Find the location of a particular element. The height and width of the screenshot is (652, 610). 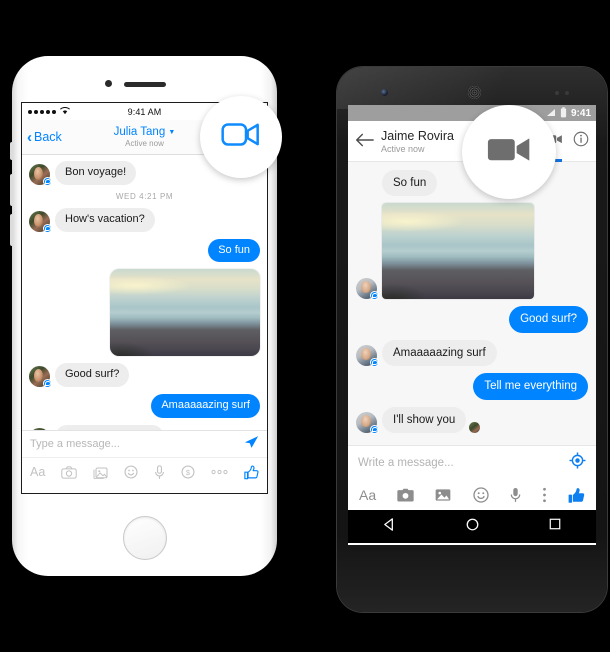

android-attachment-toolbar: Aa is located at coordinates (472, 495).